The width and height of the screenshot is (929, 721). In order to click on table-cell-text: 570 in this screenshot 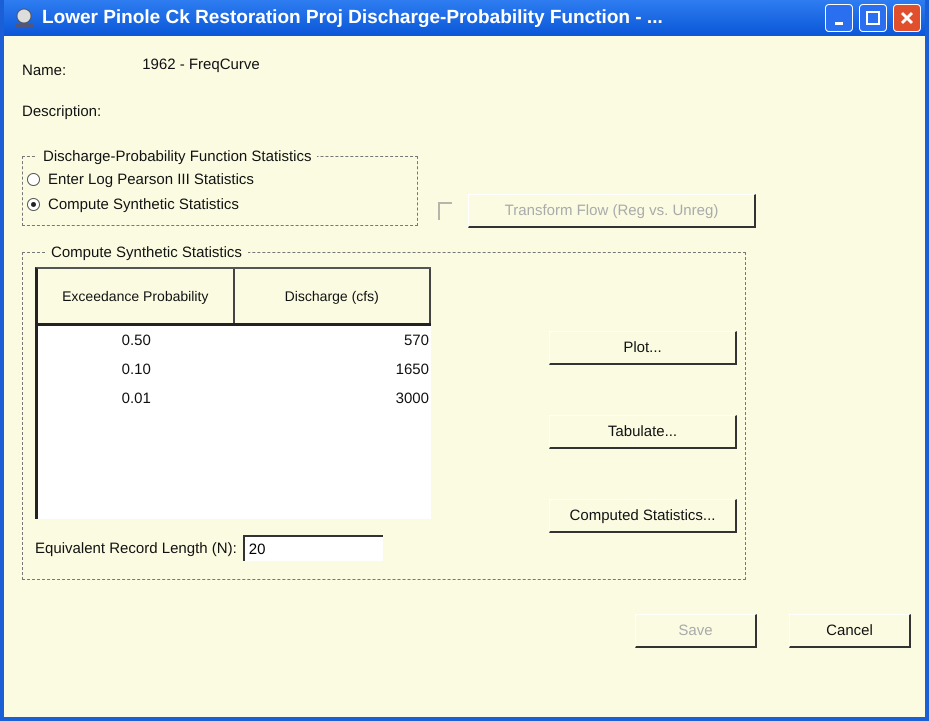, I will do `click(416, 340)`.